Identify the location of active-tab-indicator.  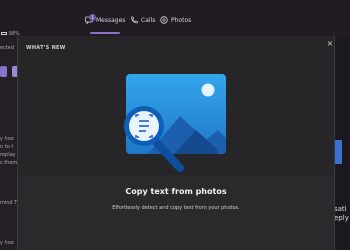
(105, 33).